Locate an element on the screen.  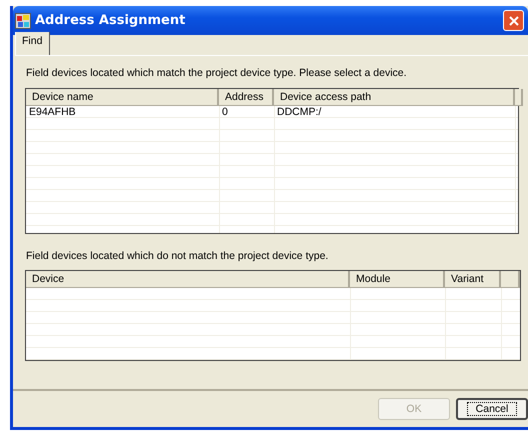
close-button is located at coordinates (513, 20).